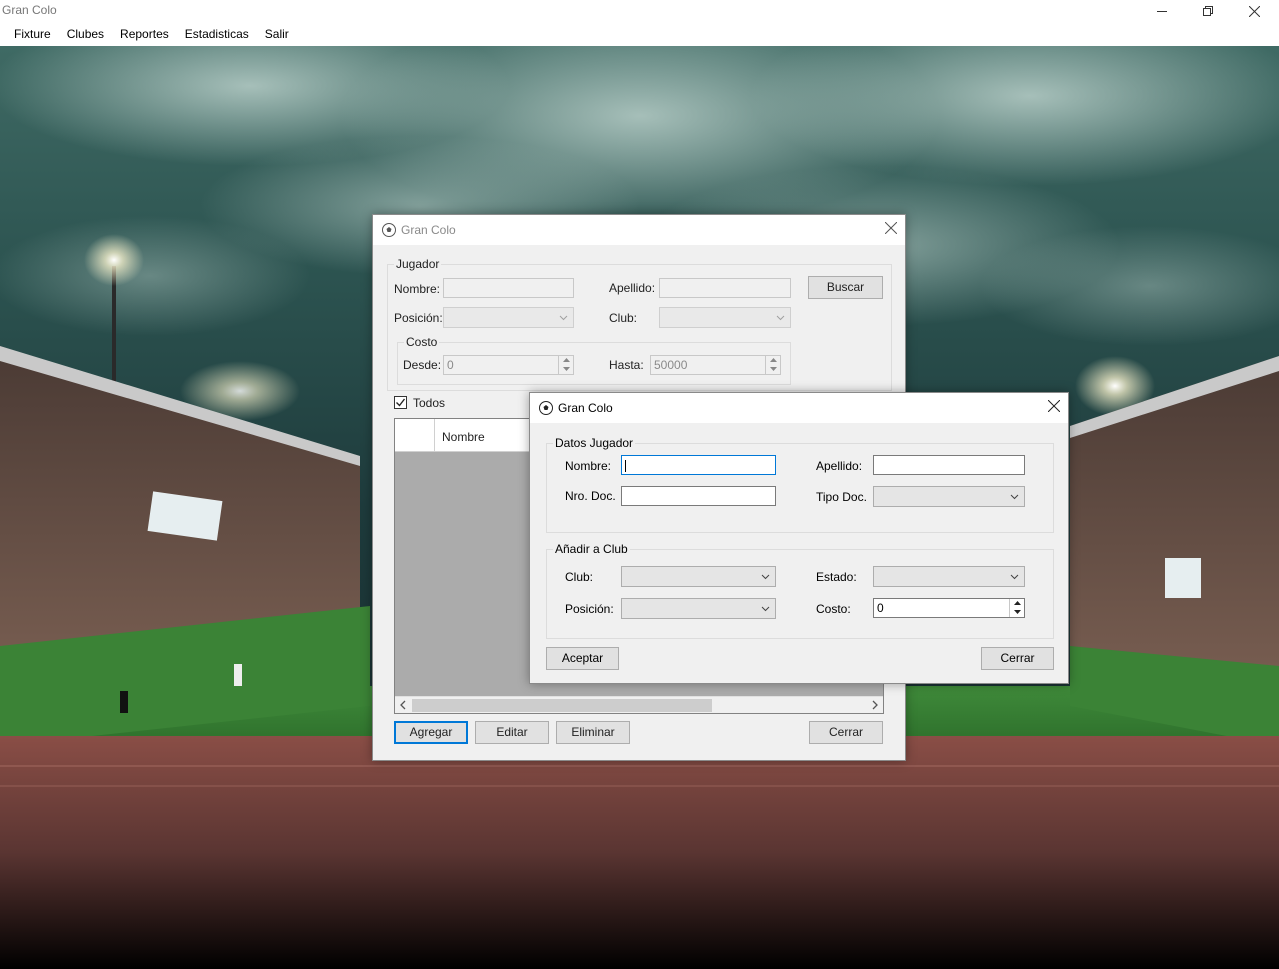 This screenshot has height=969, width=1279. I want to click on nombre-label: Nombre:, so click(417, 289).